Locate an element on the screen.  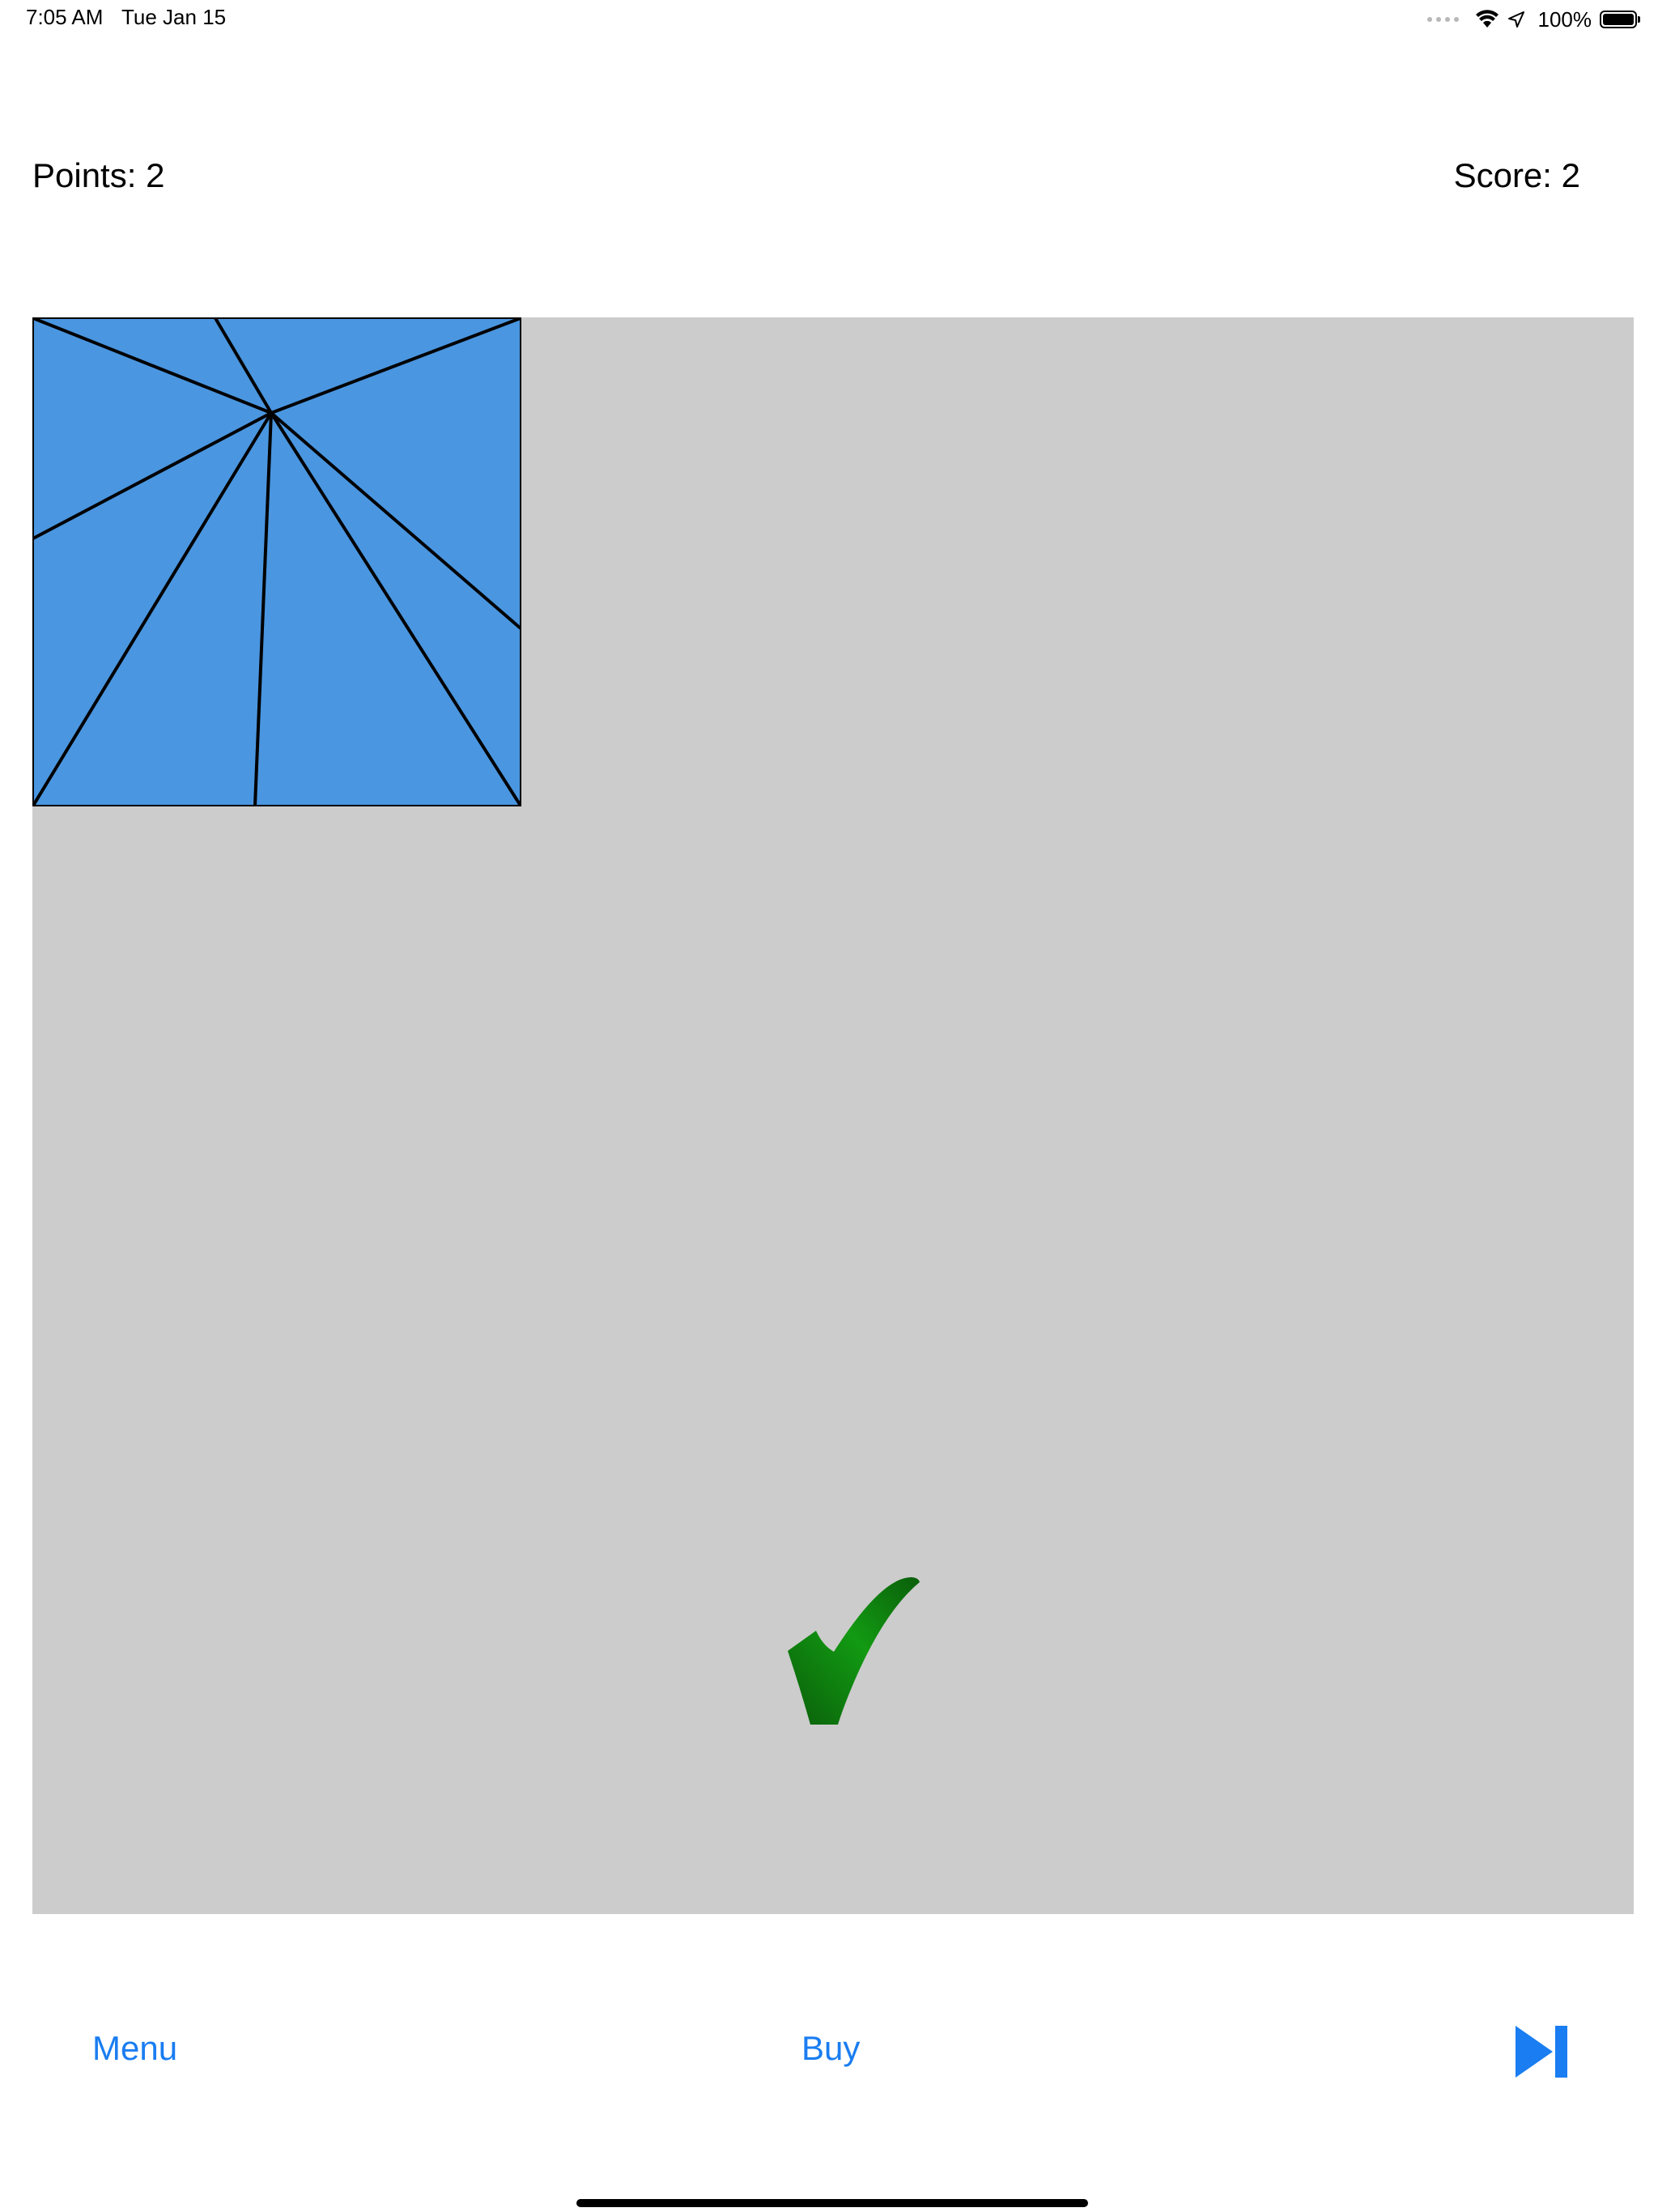
status-date: Tue Jan 15 is located at coordinates (174, 17).